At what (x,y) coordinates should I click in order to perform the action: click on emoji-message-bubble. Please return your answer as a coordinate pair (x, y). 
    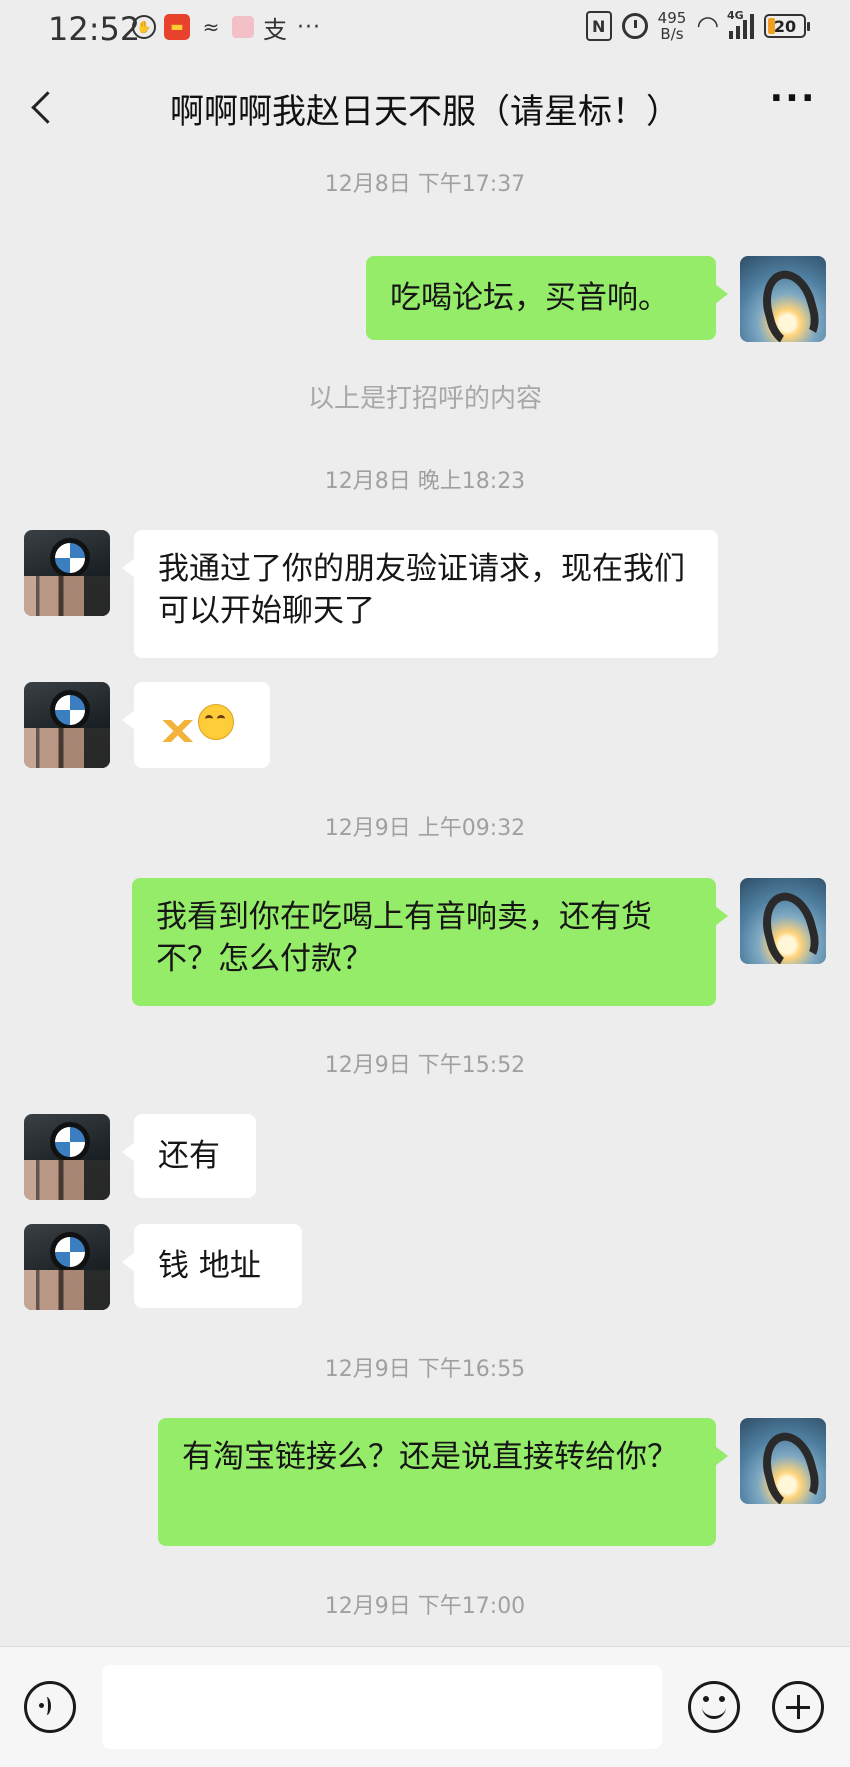
    Looking at the image, I should click on (196, 725).